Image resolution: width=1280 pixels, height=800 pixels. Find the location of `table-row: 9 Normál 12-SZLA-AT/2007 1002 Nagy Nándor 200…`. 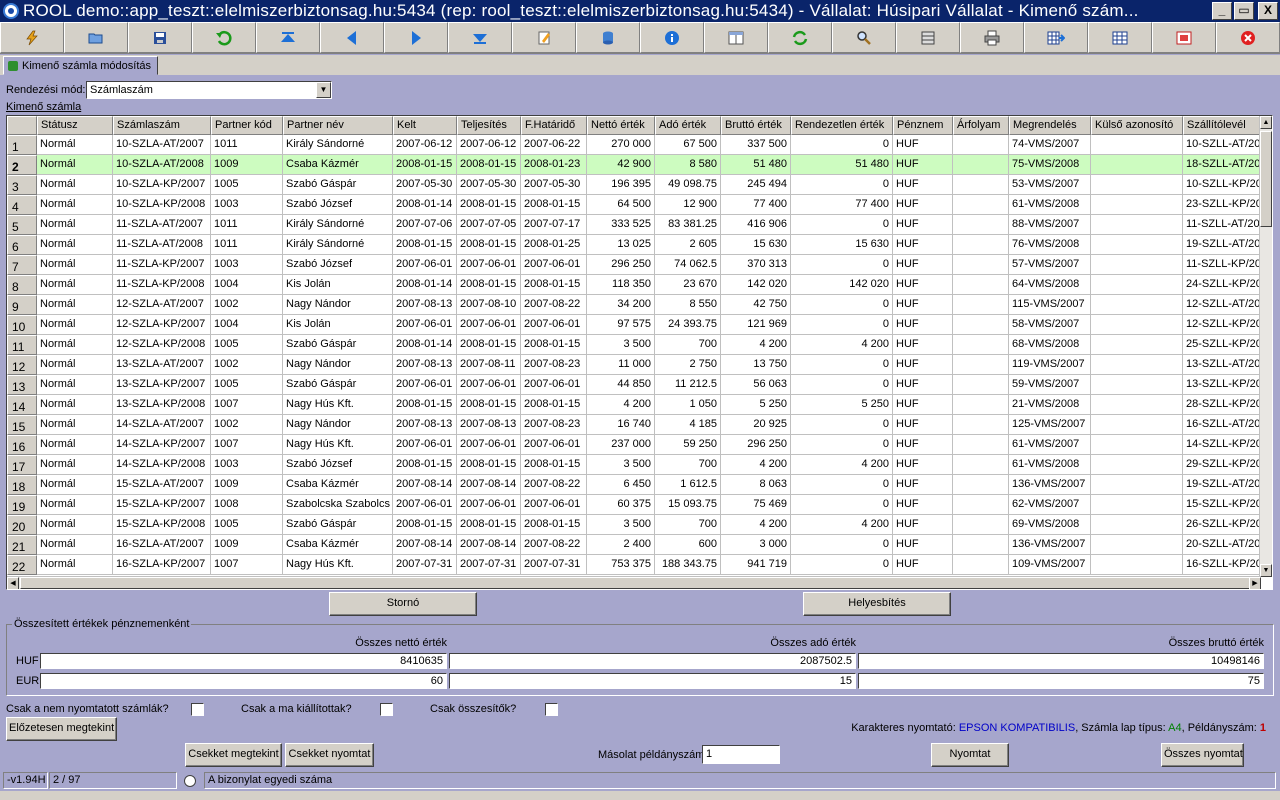

table-row: 9 Normál 12-SZLA-AT/2007 1002 Nagy Nándor 200… is located at coordinates (634, 305).